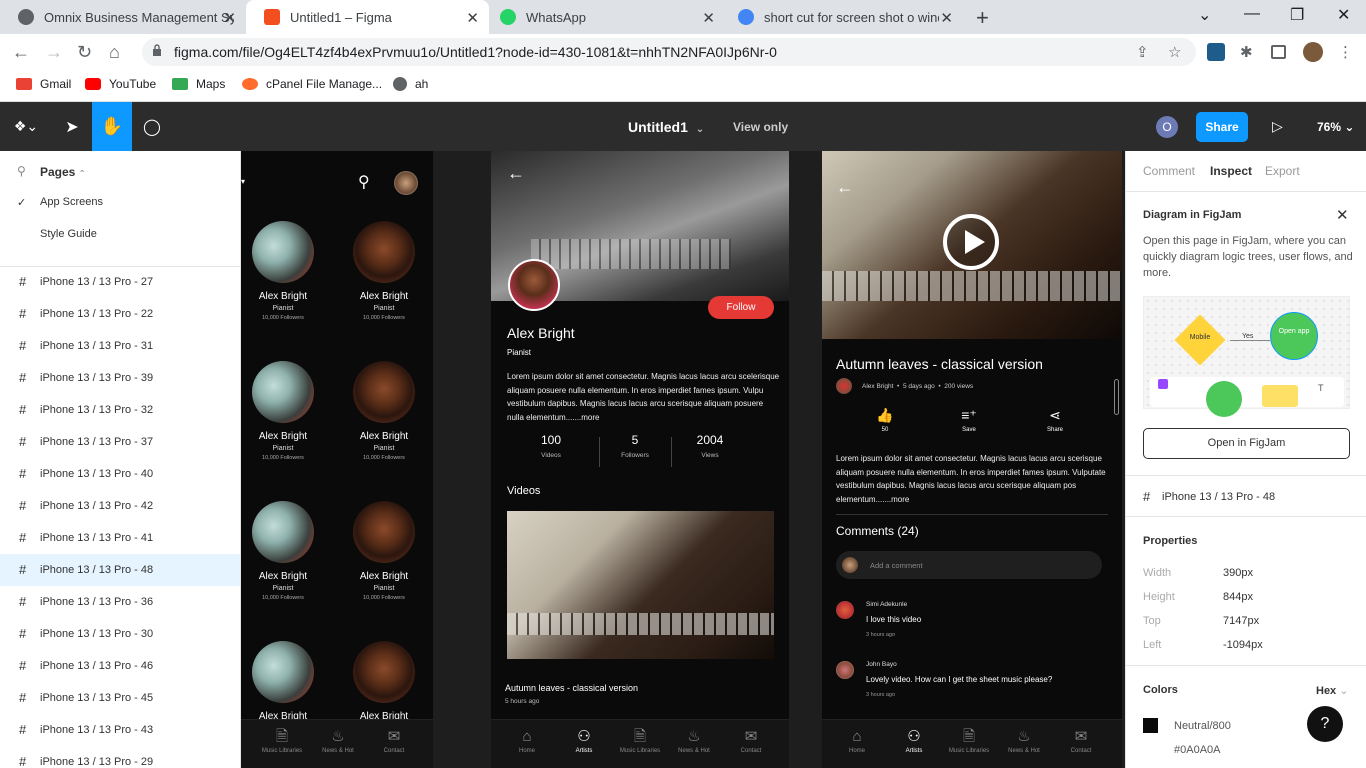 Image resolution: width=1366 pixels, height=768 pixels. I want to click on frame-item: # iPhone 13 / 13 Pro - 22, so click(120, 314).